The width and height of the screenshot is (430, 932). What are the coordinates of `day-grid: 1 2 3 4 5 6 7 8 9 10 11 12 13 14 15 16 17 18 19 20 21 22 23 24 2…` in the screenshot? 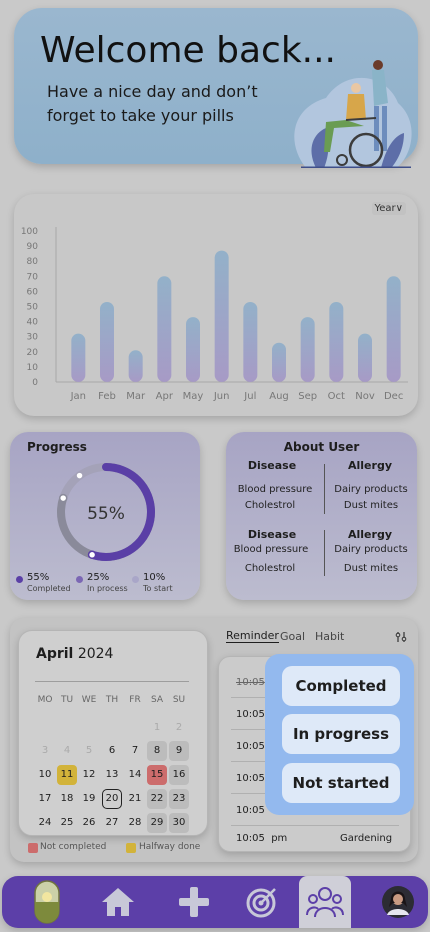 It's located at (114, 734).